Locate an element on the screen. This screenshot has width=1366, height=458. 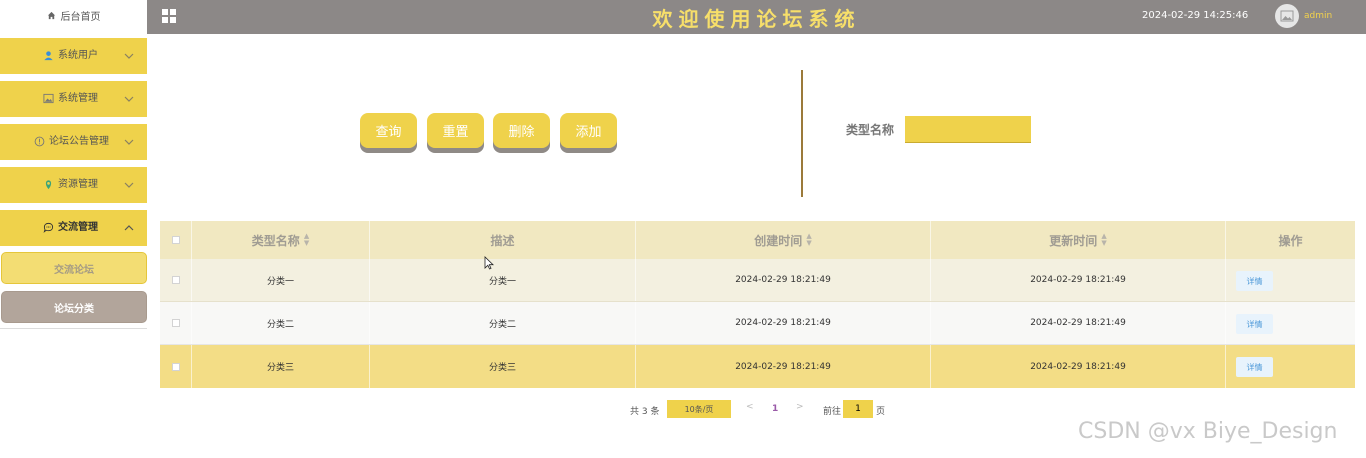
sidebar-item-label: 资源管理 is located at coordinates (78, 184).